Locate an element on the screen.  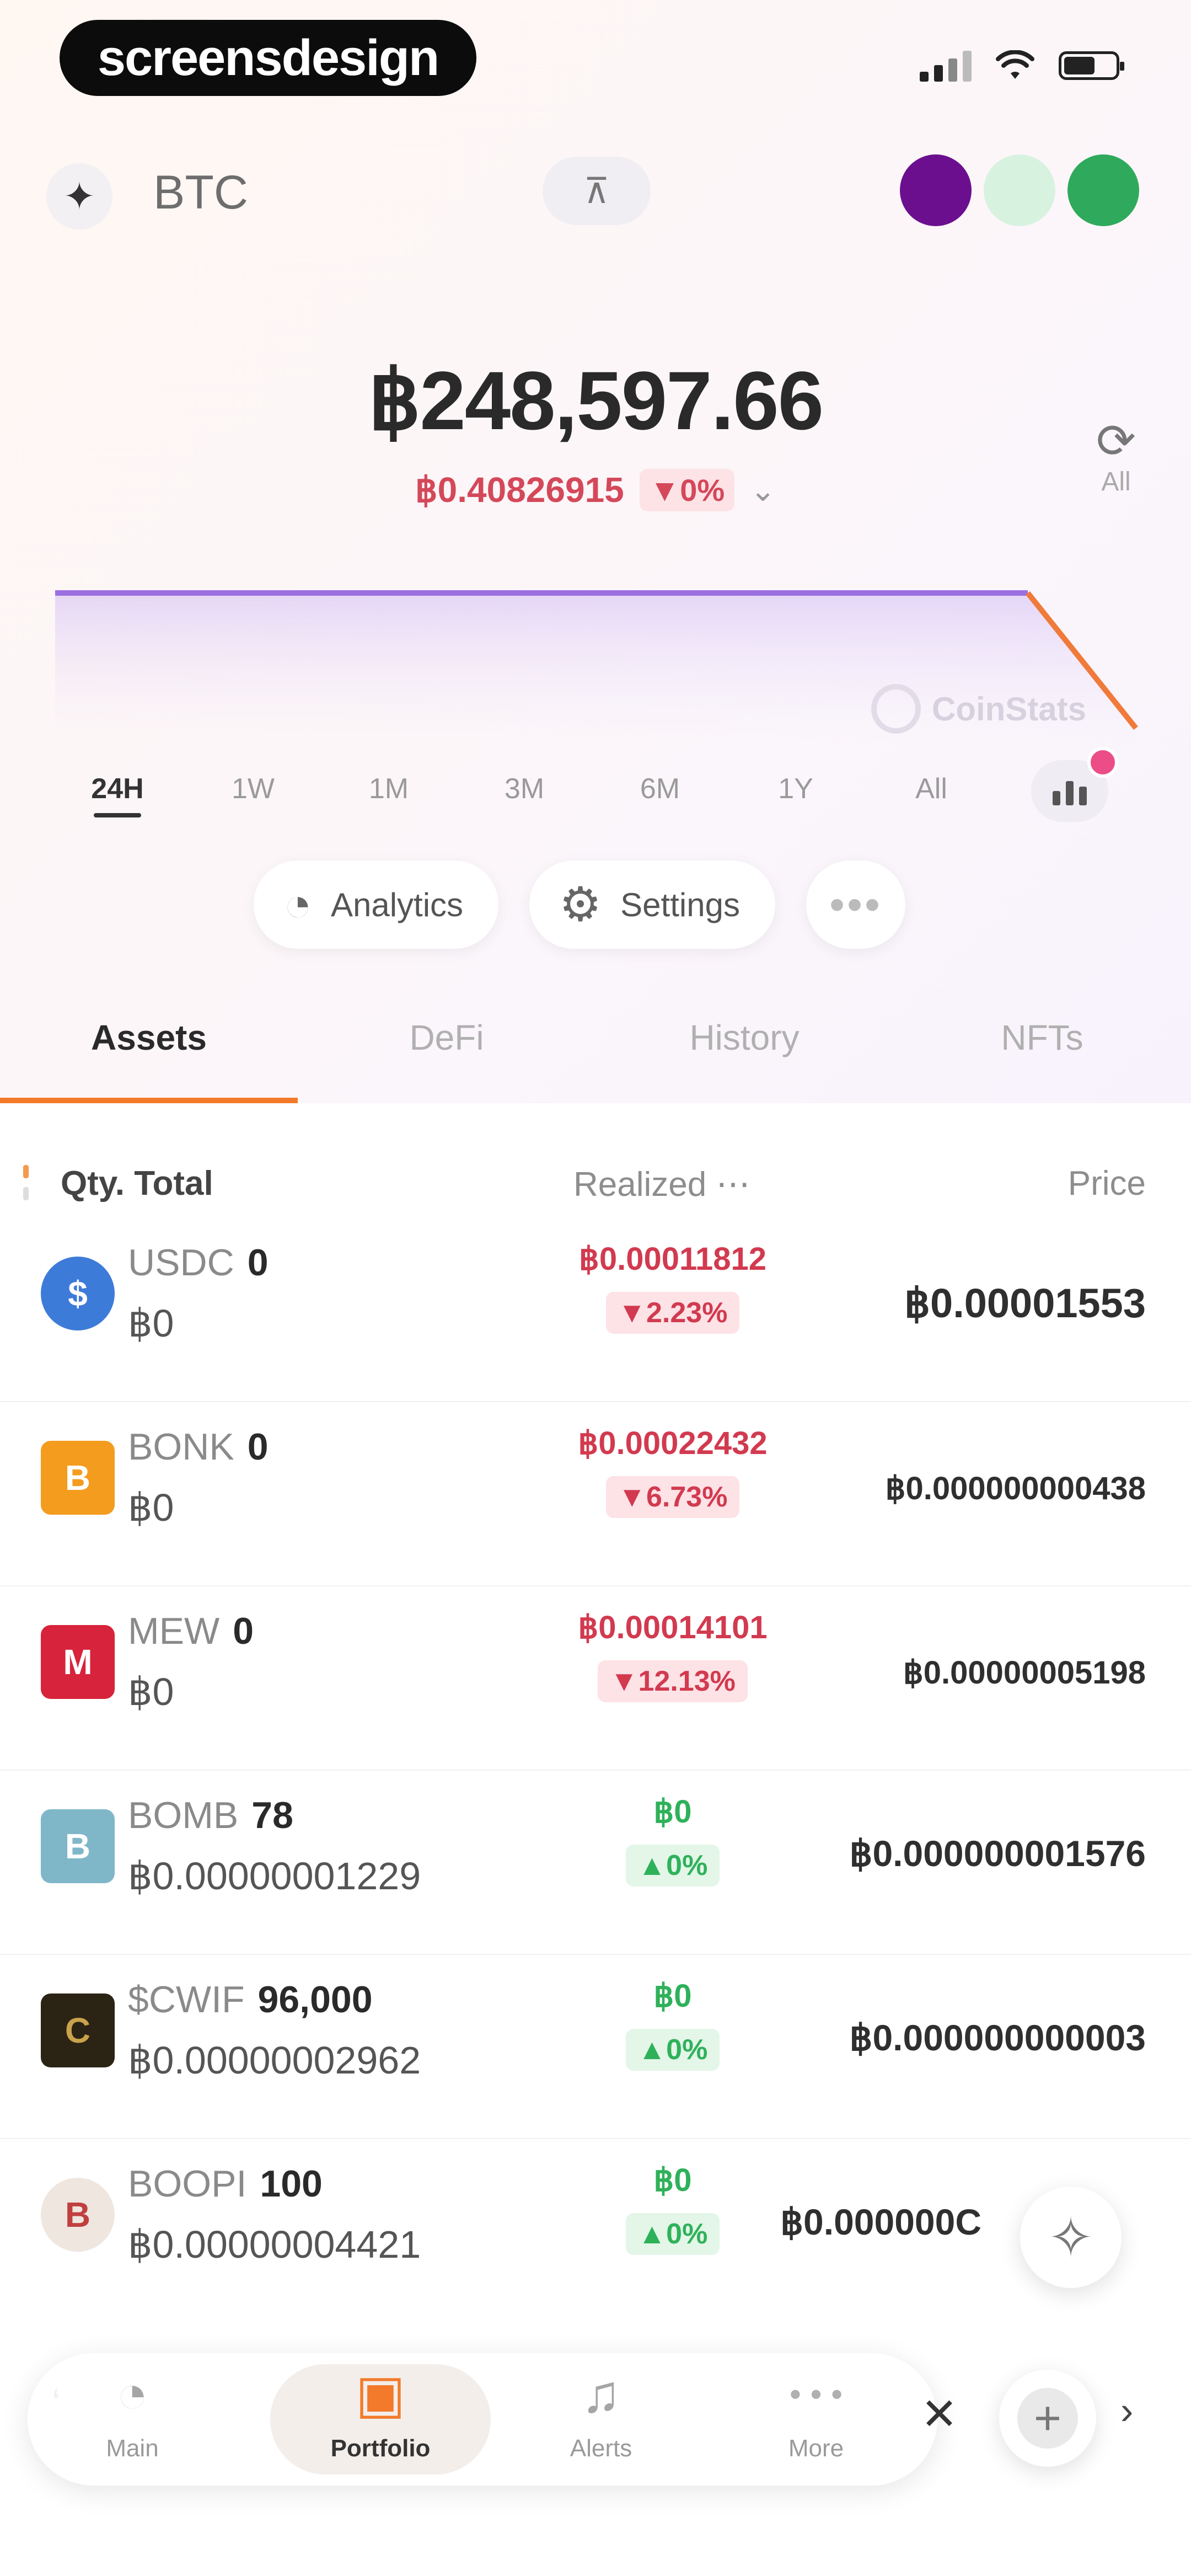
refresh-button: ⟳ All is located at coordinates (1116, 455).